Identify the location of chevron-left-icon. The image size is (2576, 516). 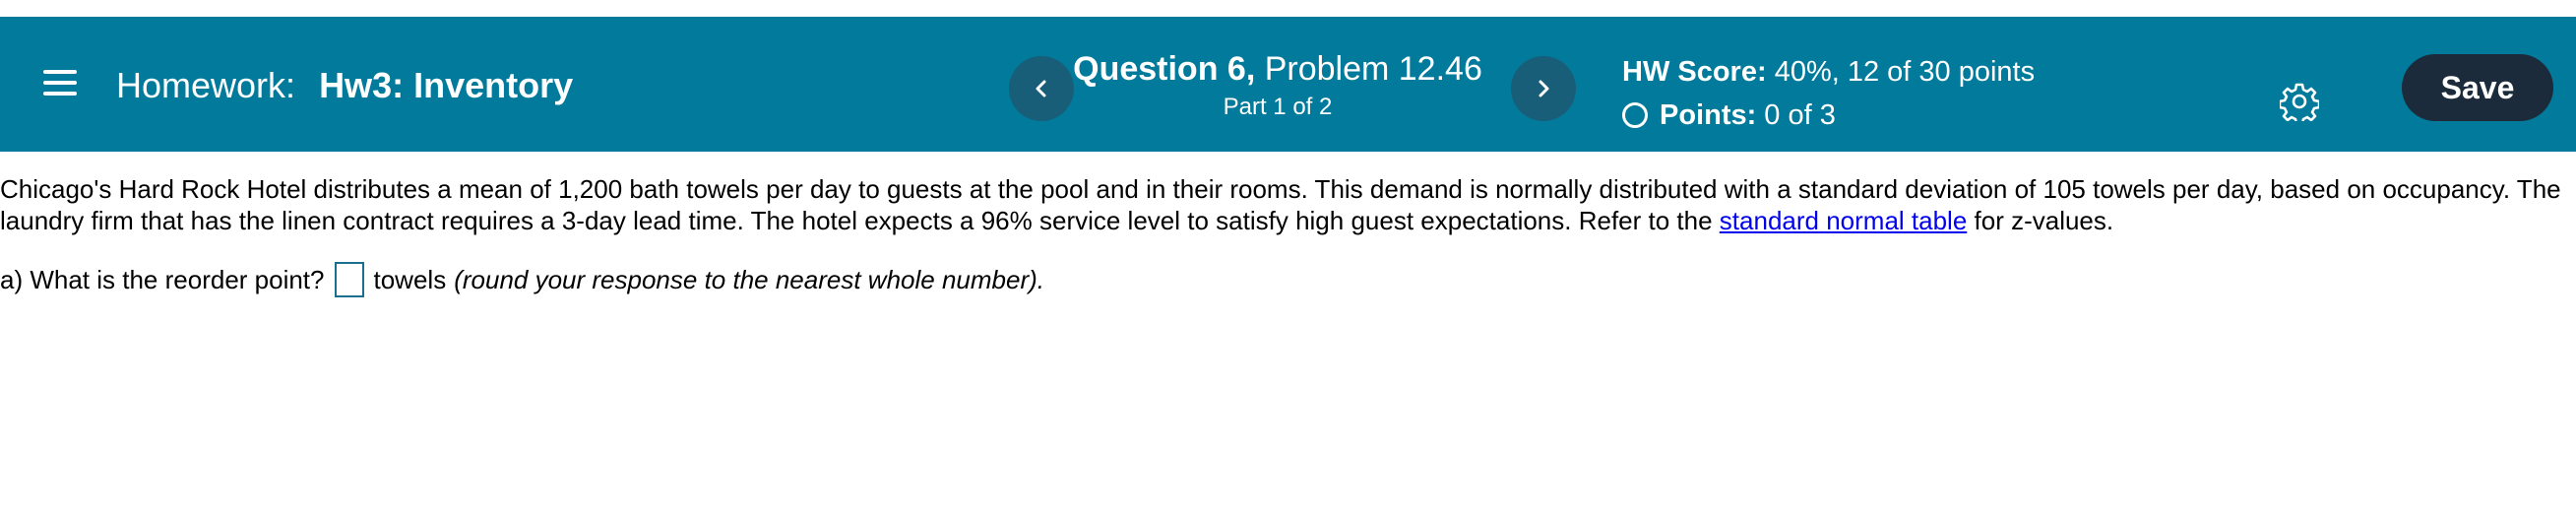
(1041, 88).